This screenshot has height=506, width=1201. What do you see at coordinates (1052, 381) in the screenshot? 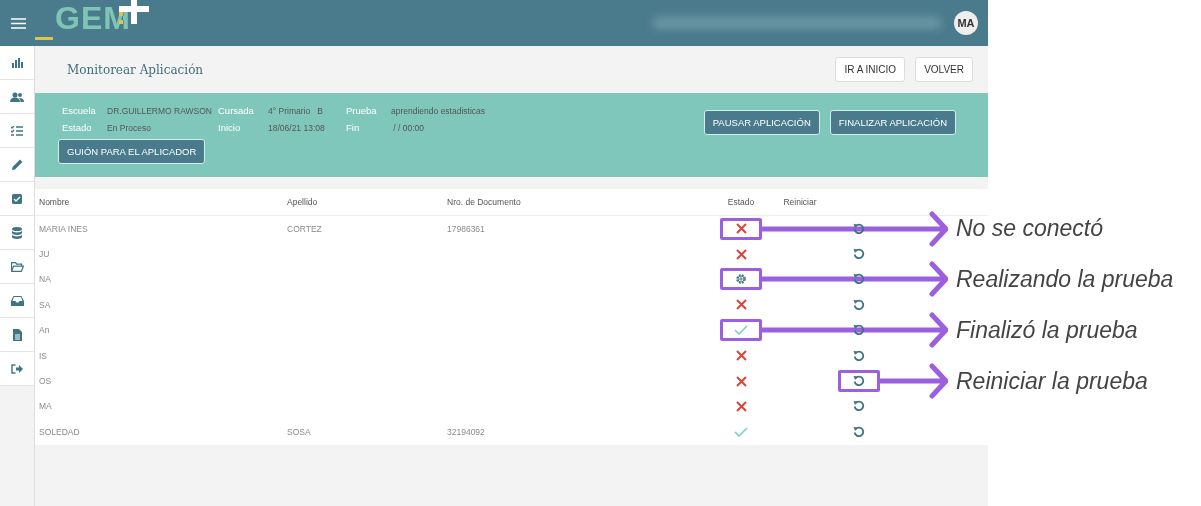
I see `annotation-label: Reiniciar la prueba` at bounding box center [1052, 381].